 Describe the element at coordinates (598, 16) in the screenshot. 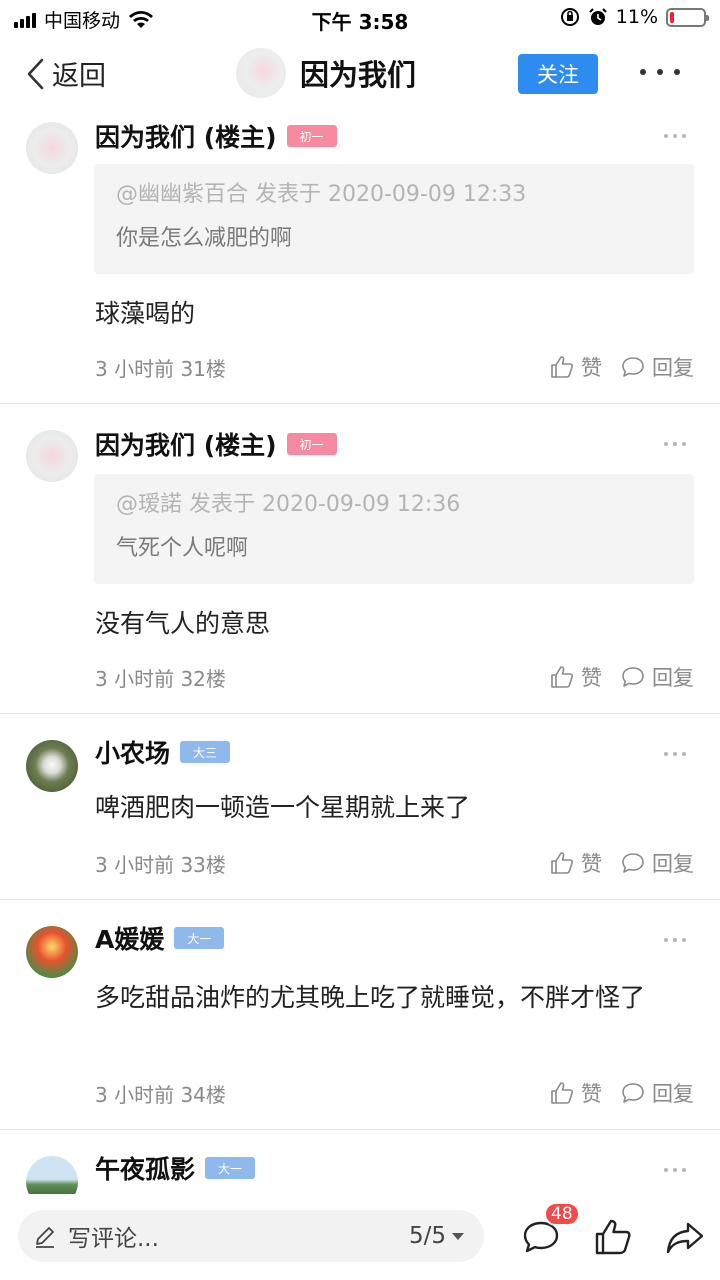

I see `alarm-icon` at that location.